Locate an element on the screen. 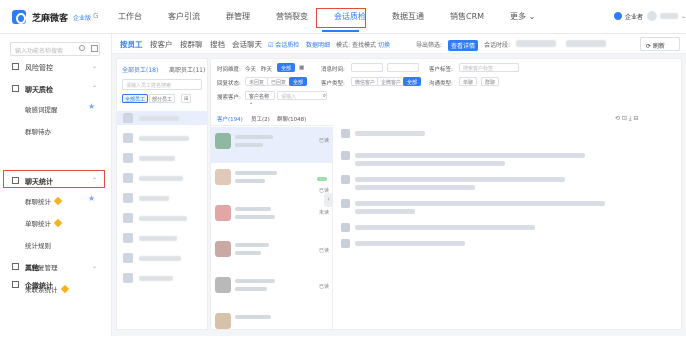 The width and height of the screenshot is (686, 343). all-employees-chip: 全部员工 is located at coordinates (135, 98).